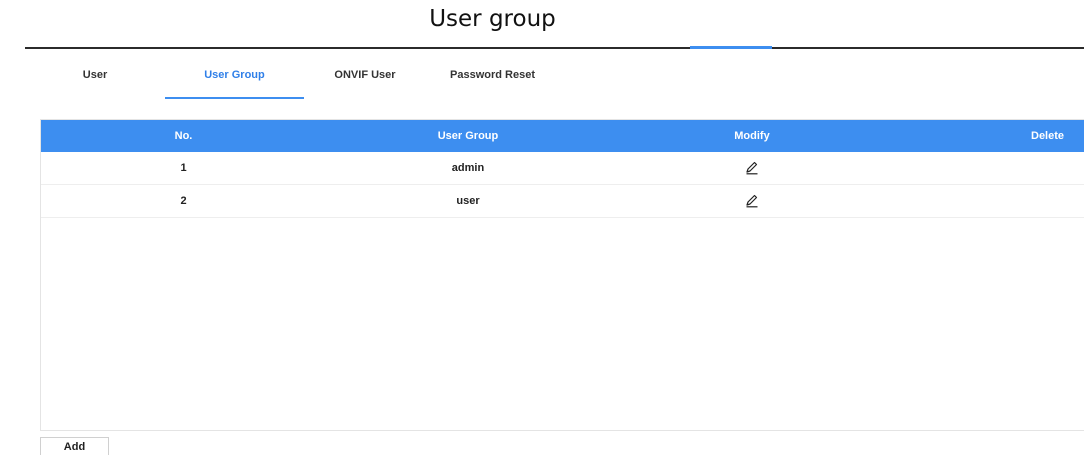  What do you see at coordinates (234, 80) in the screenshot?
I see `tab-user-group: User Group` at bounding box center [234, 80].